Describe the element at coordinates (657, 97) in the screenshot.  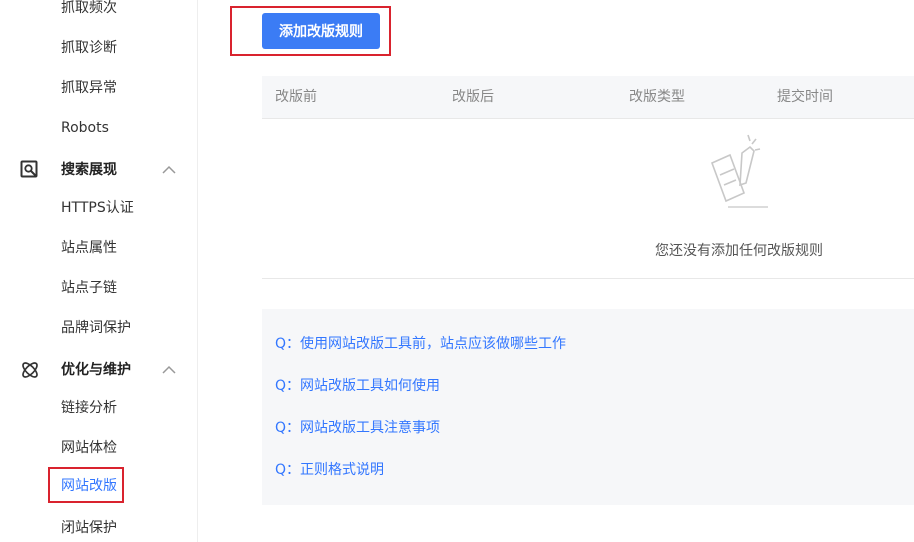
I see `column-header-type: 改版类型` at that location.